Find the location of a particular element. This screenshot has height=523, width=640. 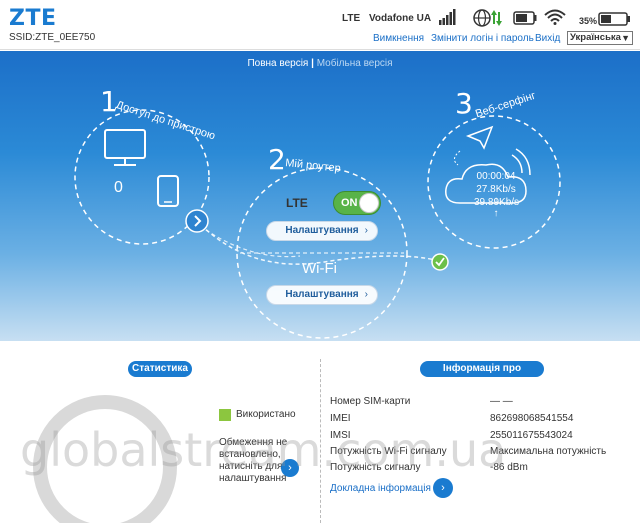

info-label: Номер SIM-карти is located at coordinates (370, 401).